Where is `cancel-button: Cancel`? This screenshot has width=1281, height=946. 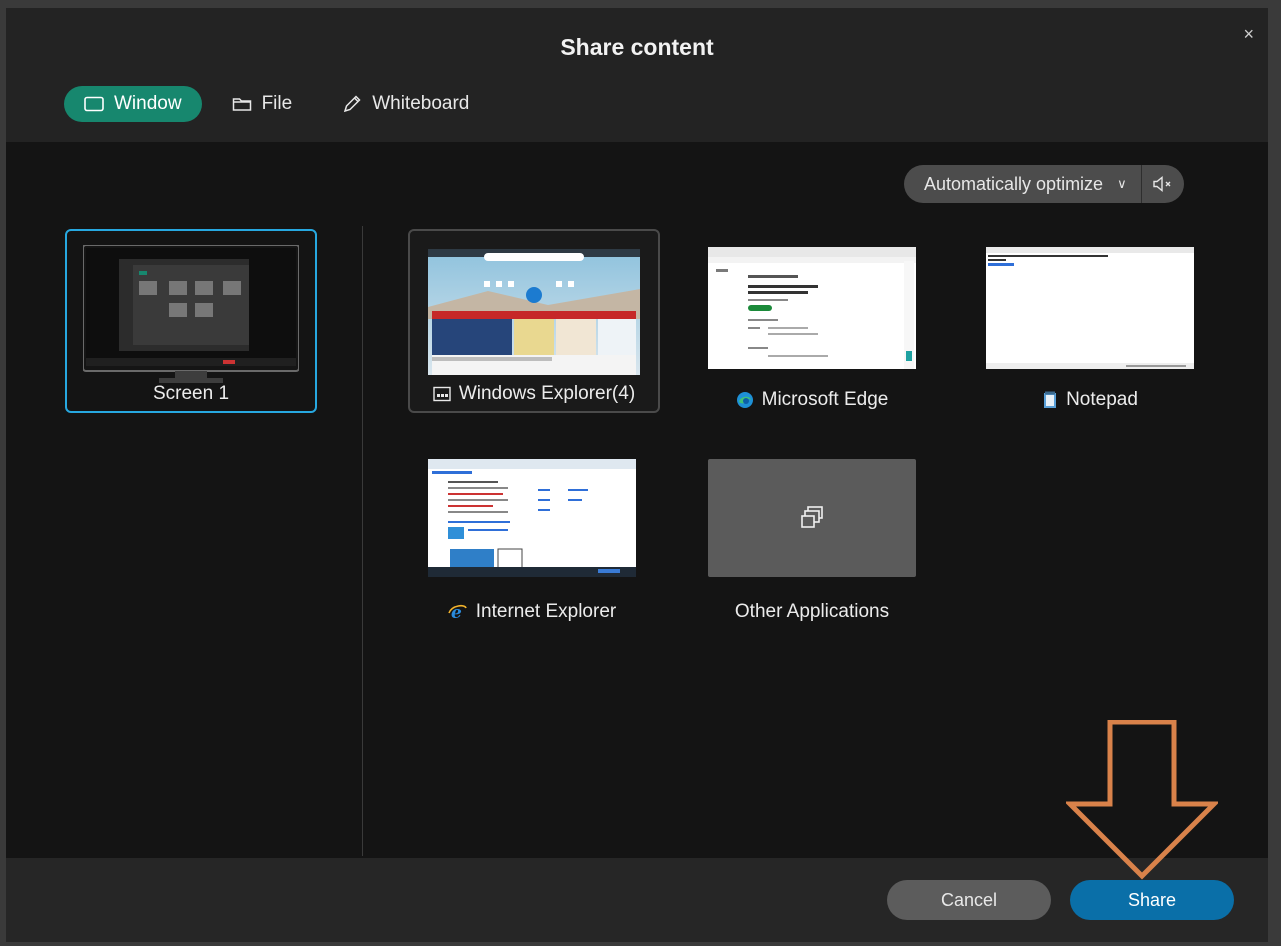 cancel-button: Cancel is located at coordinates (969, 900).